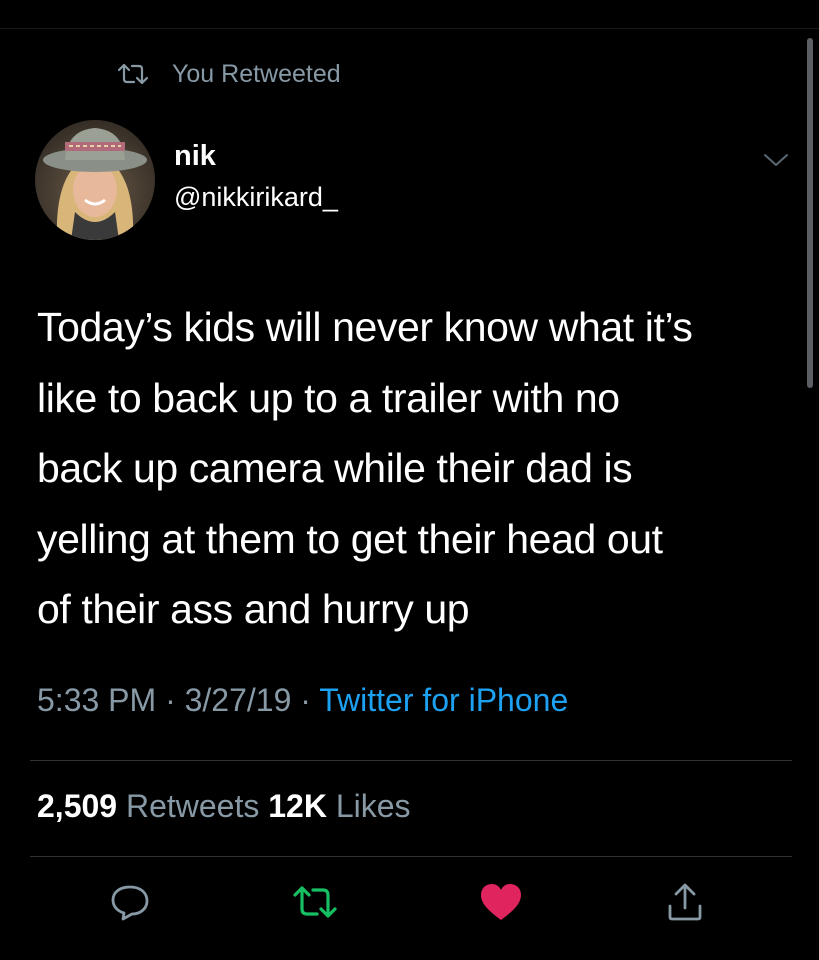 The image size is (819, 960). What do you see at coordinates (810, 213) in the screenshot?
I see `scrollbar` at bounding box center [810, 213].